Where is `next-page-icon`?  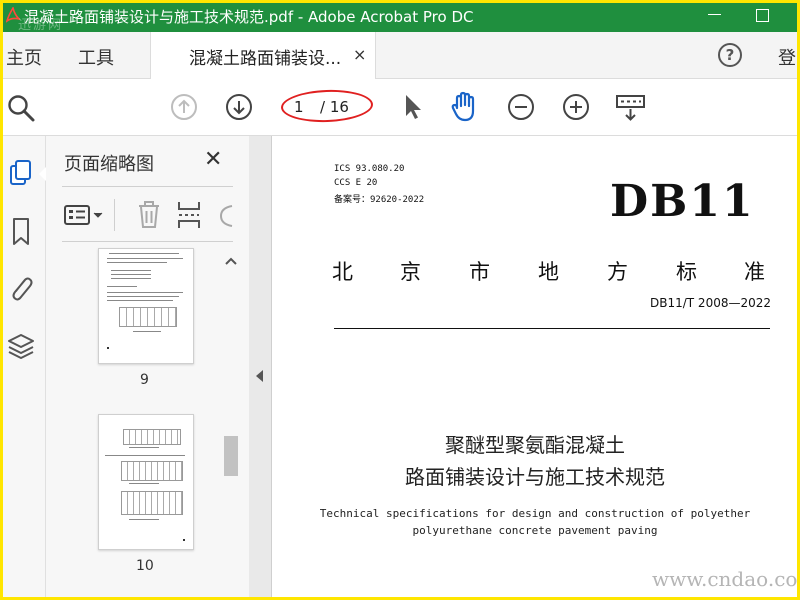
next-page-icon is located at coordinates (239, 107).